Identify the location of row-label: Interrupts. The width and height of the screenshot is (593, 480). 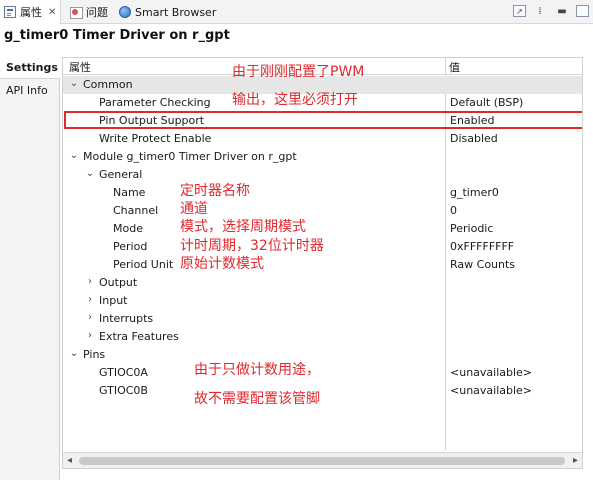
(126, 318).